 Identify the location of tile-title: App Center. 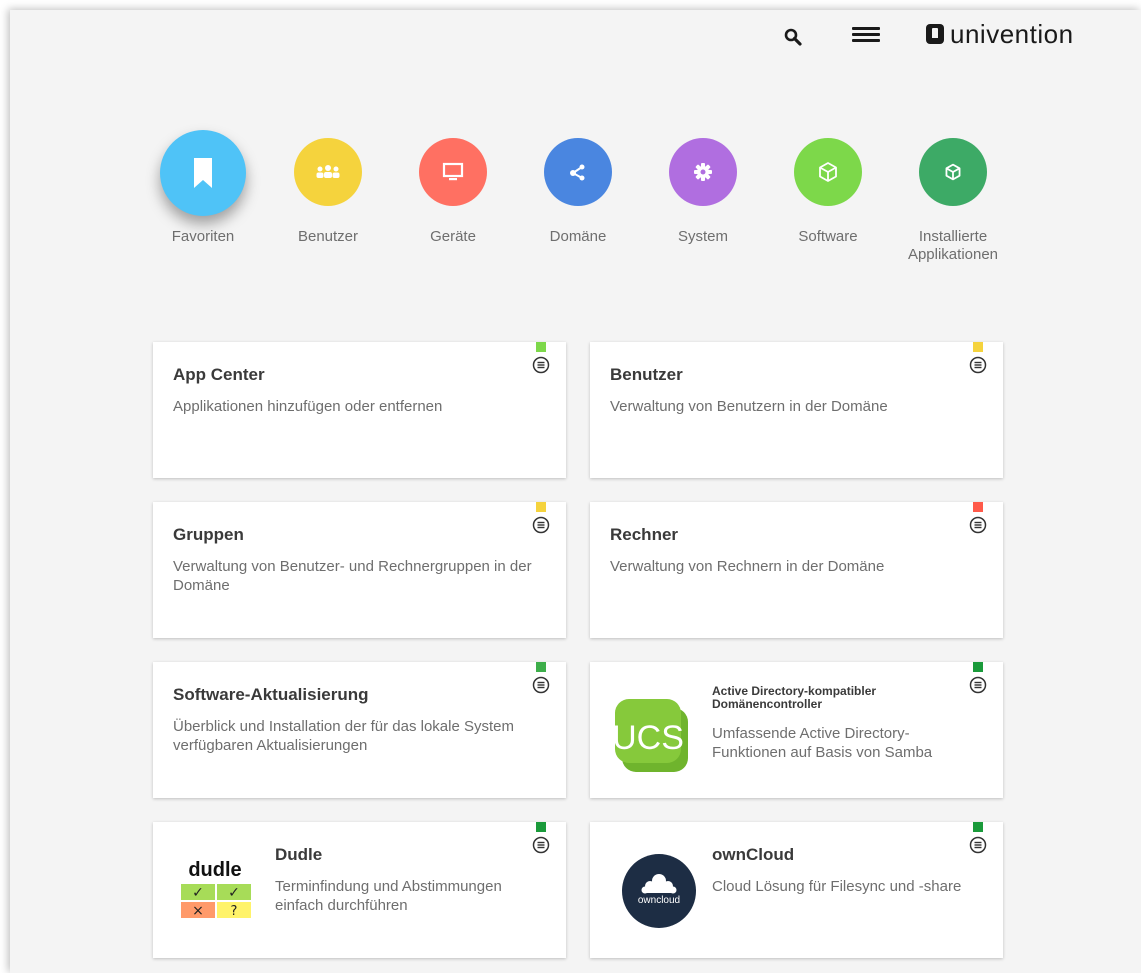
(219, 374).